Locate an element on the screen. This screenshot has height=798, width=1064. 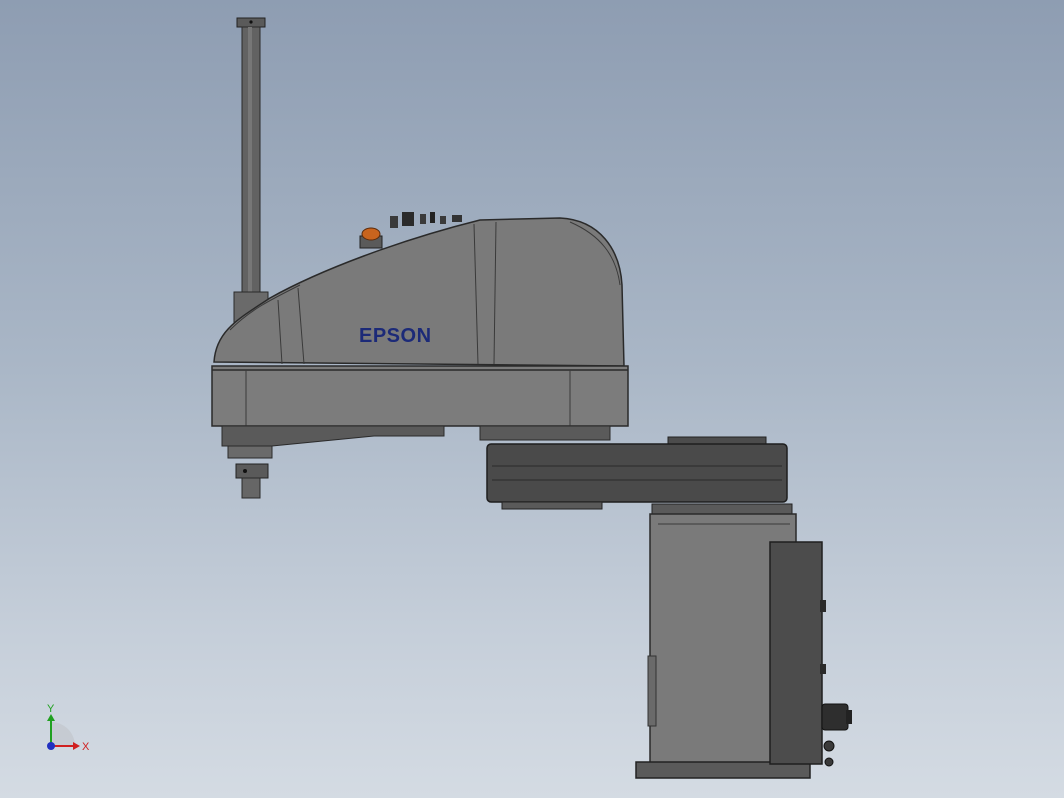
brand-logo: EPSON is located at coordinates (395, 336).